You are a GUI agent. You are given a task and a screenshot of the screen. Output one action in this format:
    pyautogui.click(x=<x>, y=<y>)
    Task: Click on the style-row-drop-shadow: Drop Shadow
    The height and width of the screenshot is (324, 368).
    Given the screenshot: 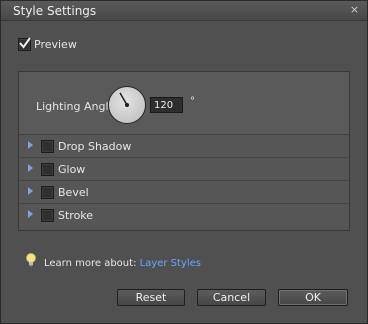 What is the action you would take?
    pyautogui.click(x=184, y=146)
    